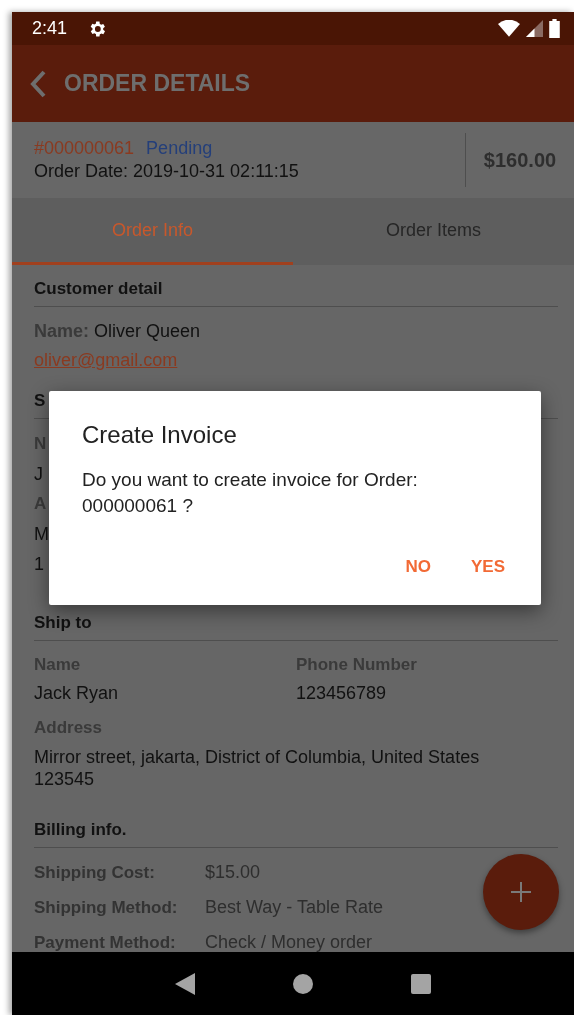 The image size is (574, 1015). Describe the element at coordinates (433, 231) in the screenshot. I see `tab: Order Items` at that location.